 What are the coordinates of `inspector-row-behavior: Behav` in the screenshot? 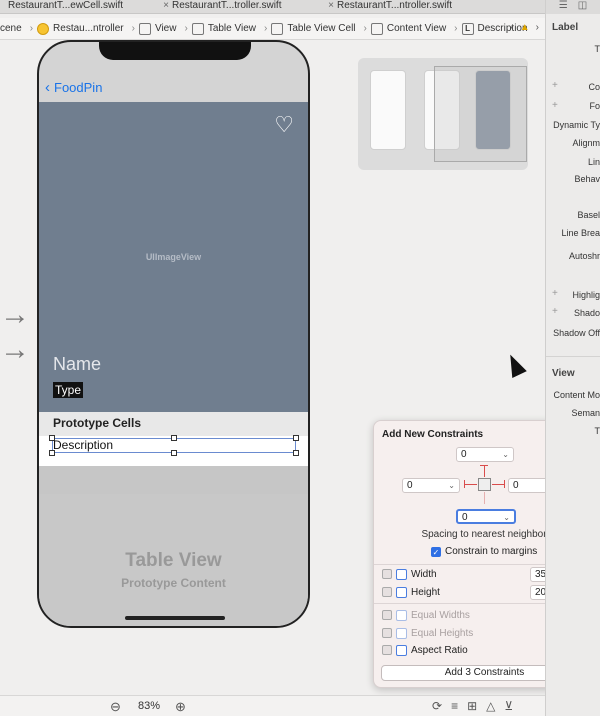 It's located at (587, 179).